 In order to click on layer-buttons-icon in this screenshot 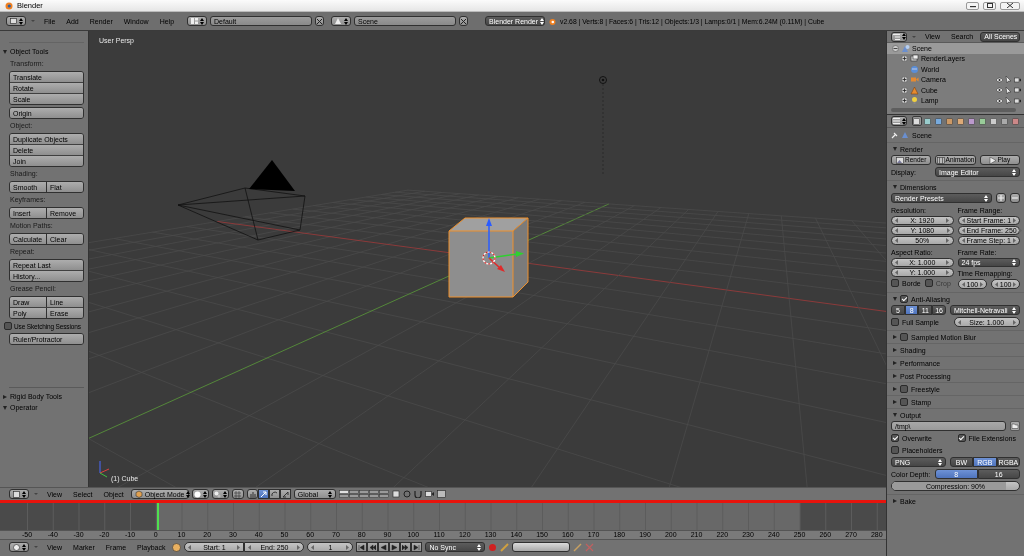, I will do `click(363, 494)`.